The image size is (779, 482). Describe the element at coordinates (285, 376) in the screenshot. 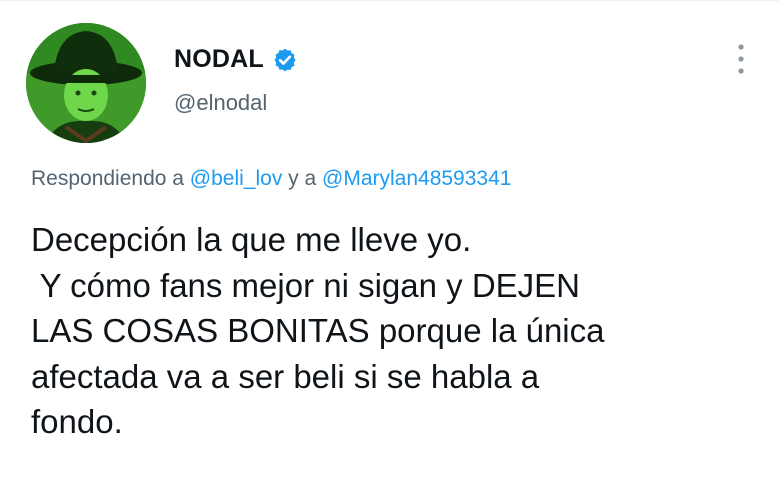

I see `tweet-text-line: afectada va a ser beli si se habla a` at that location.